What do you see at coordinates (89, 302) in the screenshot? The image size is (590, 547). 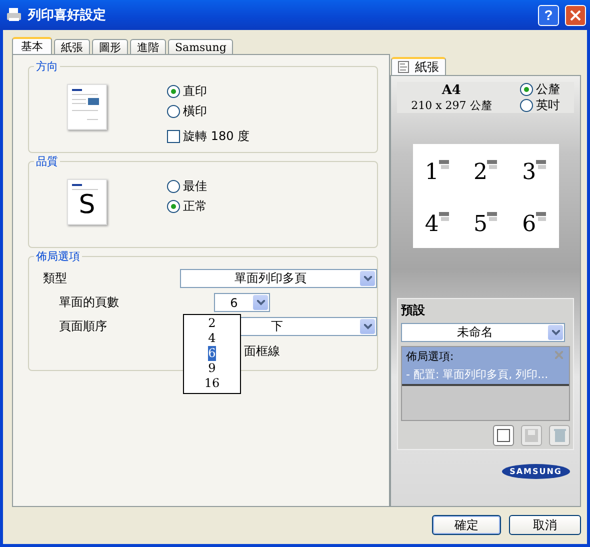 I see `field-label: 單面的頁數` at bounding box center [89, 302].